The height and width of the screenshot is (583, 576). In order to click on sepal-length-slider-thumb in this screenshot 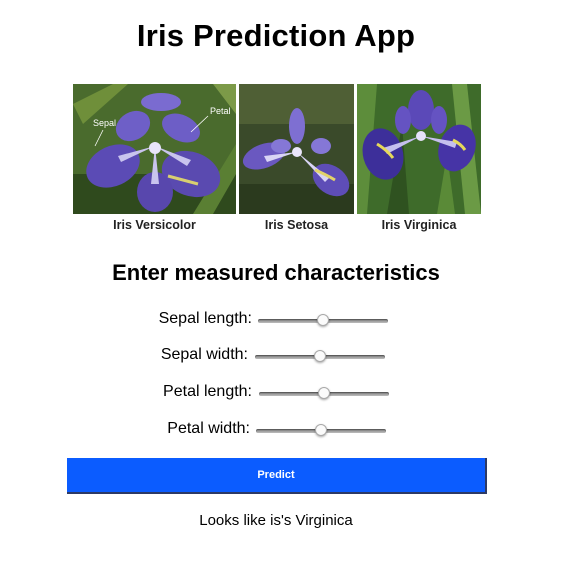, I will do `click(323, 320)`.